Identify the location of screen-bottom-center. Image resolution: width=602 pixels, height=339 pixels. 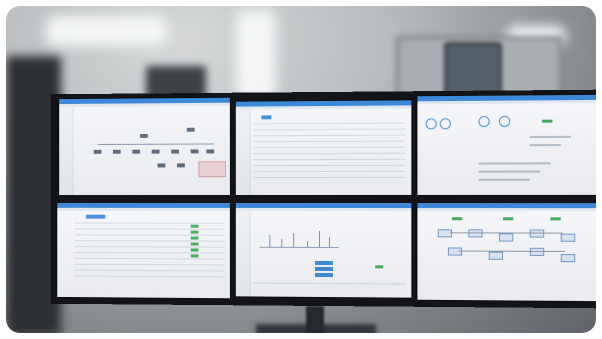
(323, 250).